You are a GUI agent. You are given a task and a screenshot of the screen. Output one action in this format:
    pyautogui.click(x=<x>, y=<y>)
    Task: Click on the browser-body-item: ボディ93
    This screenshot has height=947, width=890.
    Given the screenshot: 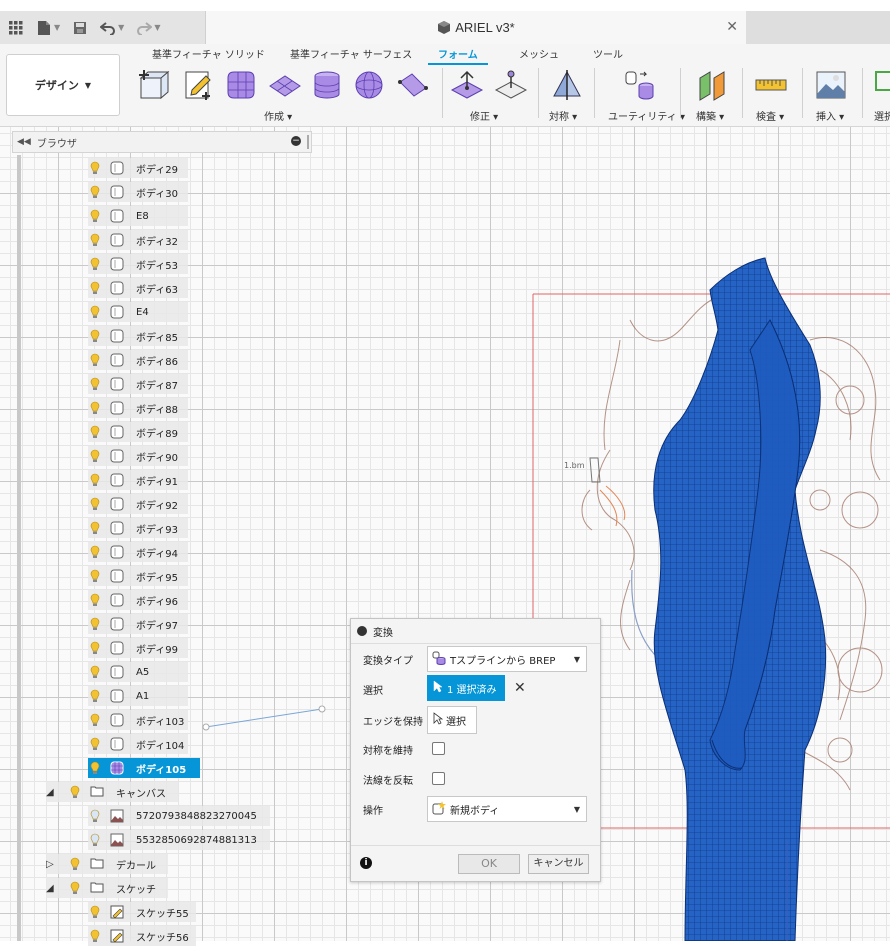 What is the action you would take?
    pyautogui.click(x=138, y=528)
    